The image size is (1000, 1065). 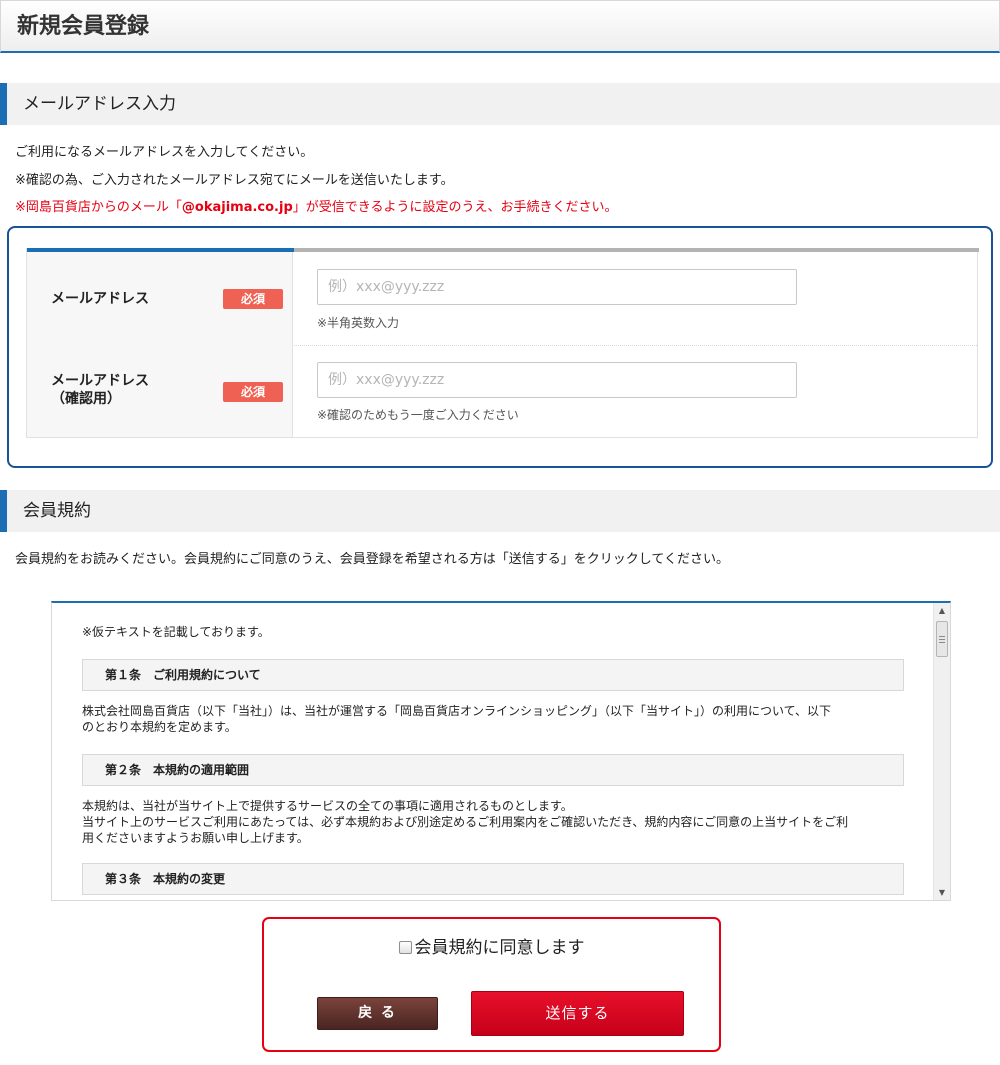 I want to click on email-note-text: ※確認の為、ご入力されたメールアドレス宛てにメールを送信いたします。, so click(x=234, y=180).